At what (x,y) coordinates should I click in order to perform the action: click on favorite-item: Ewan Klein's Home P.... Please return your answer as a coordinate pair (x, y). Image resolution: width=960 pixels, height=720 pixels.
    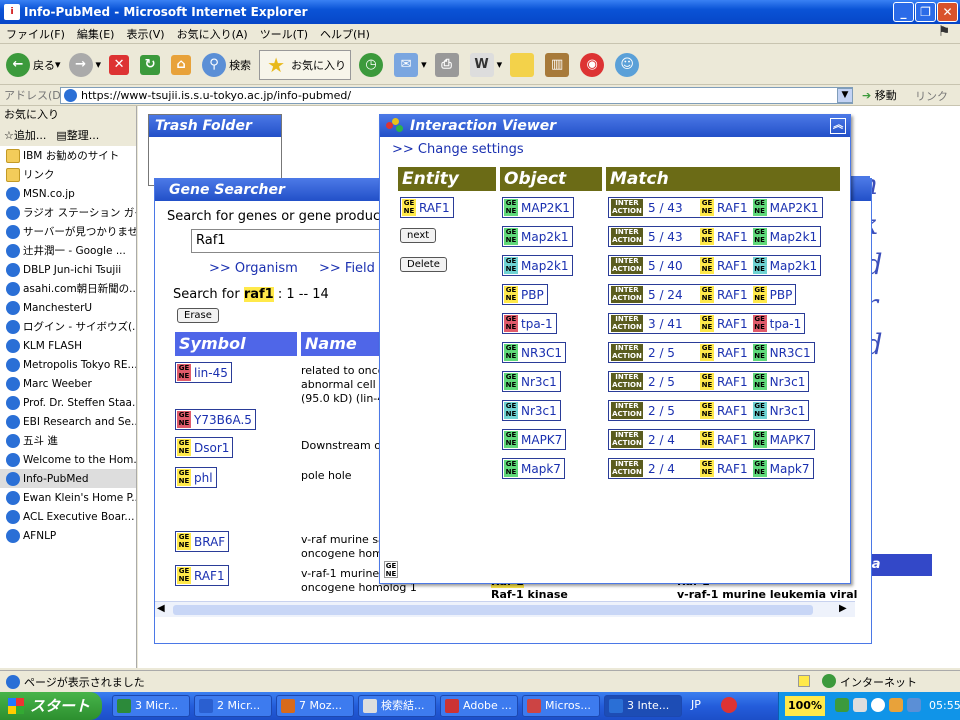
    Looking at the image, I should click on (68, 497).